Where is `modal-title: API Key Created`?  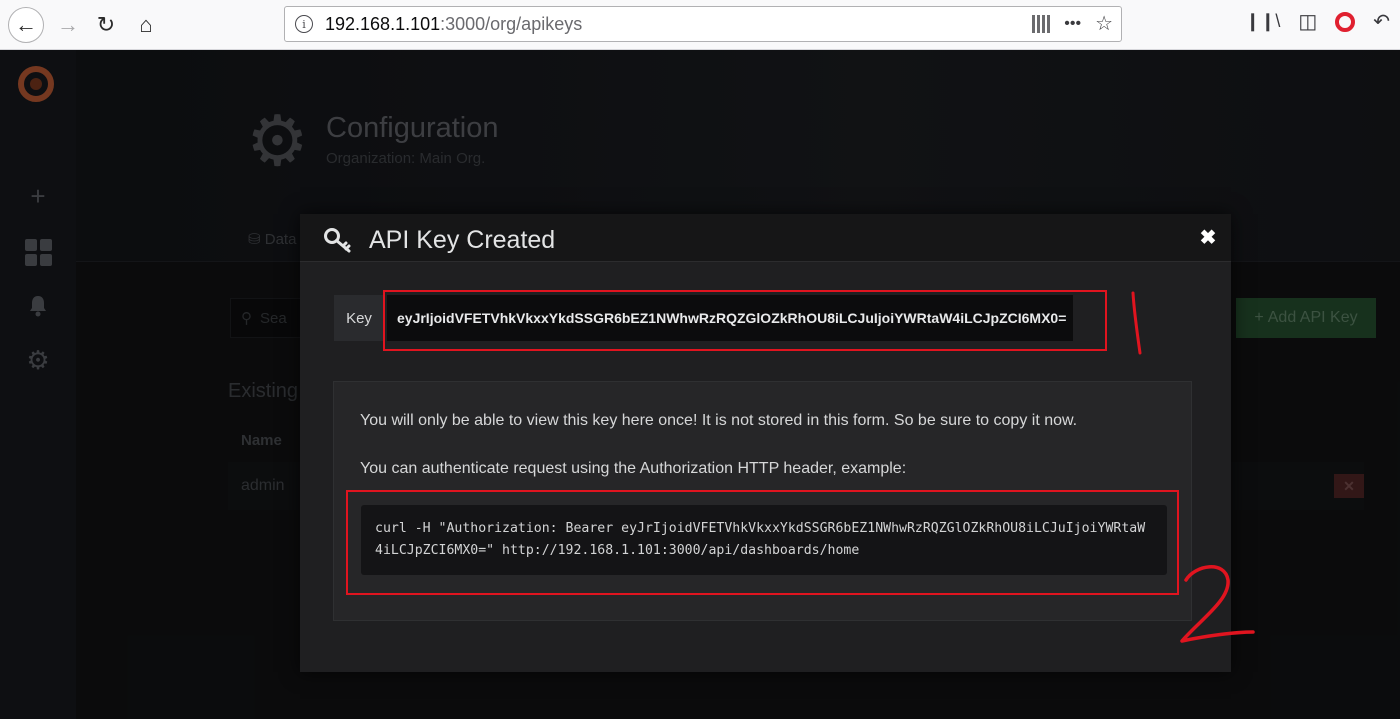 modal-title: API Key Created is located at coordinates (462, 240).